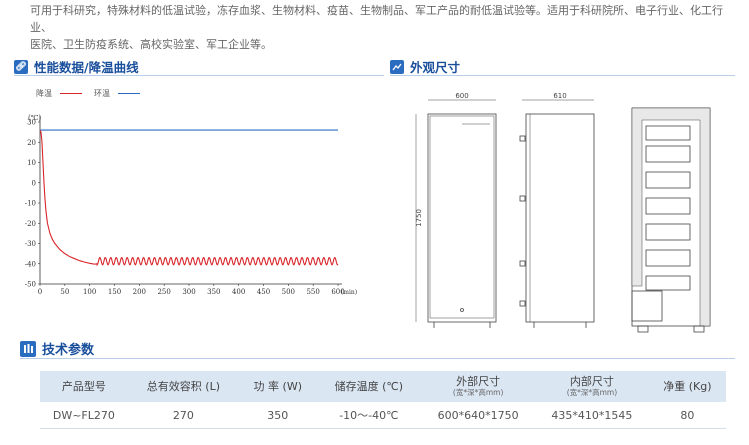  Describe the element at coordinates (84, 386) in the screenshot. I see `header-model: 产品型号` at that location.